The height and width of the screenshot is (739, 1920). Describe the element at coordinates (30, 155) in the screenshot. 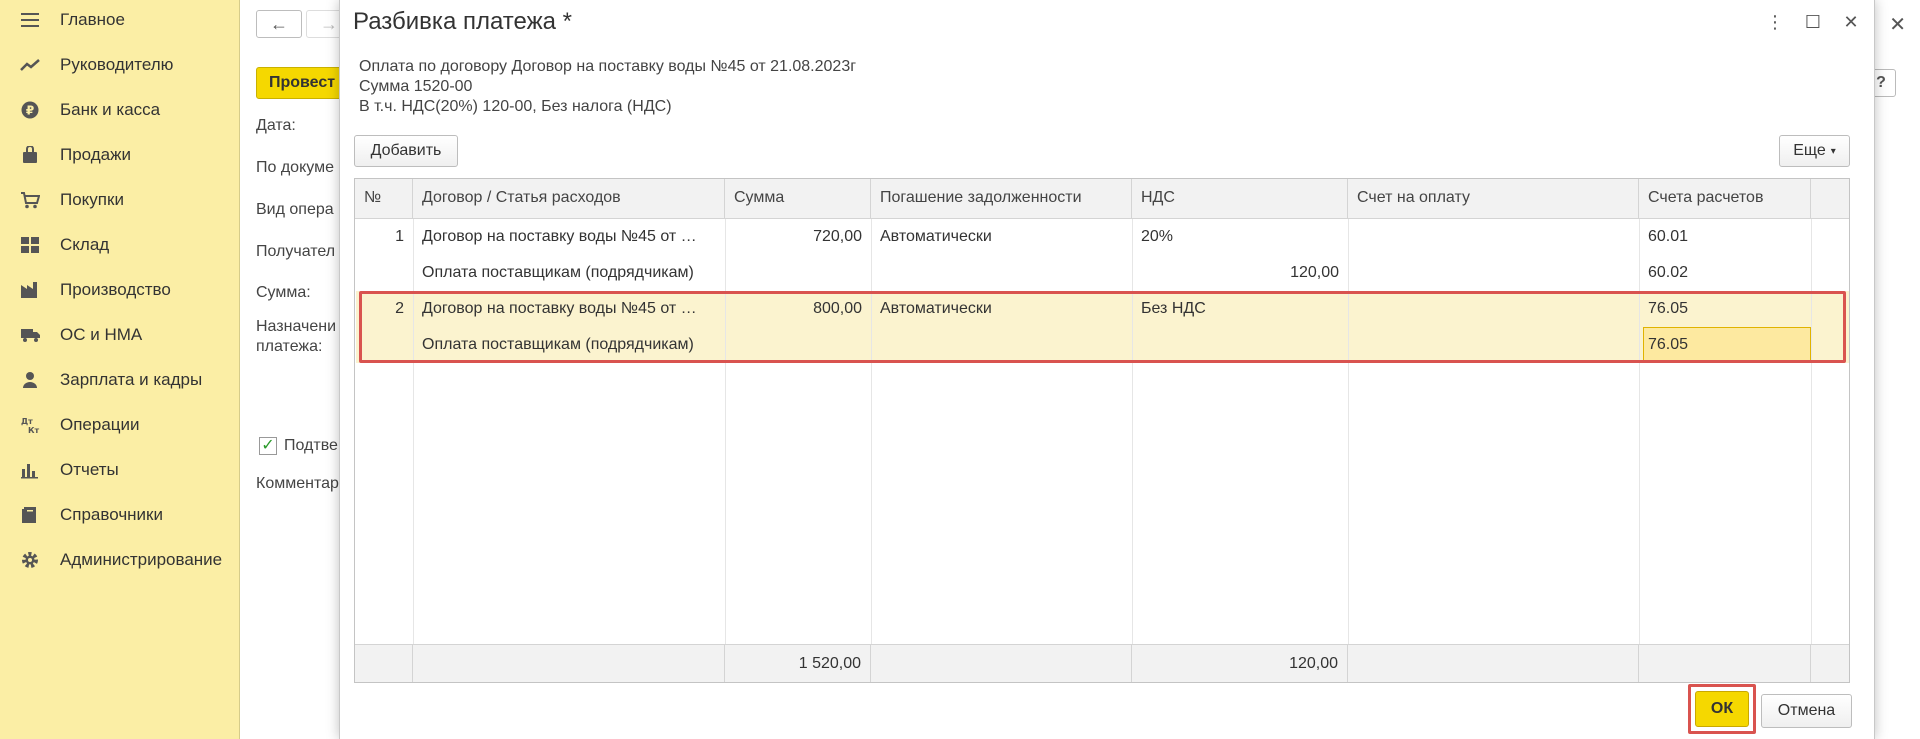

I see `bag-icon` at that location.